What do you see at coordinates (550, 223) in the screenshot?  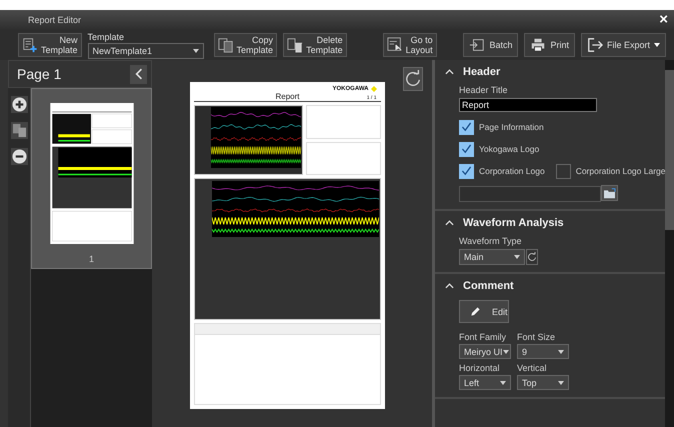 I see `section-header: Waveform Analysis` at bounding box center [550, 223].